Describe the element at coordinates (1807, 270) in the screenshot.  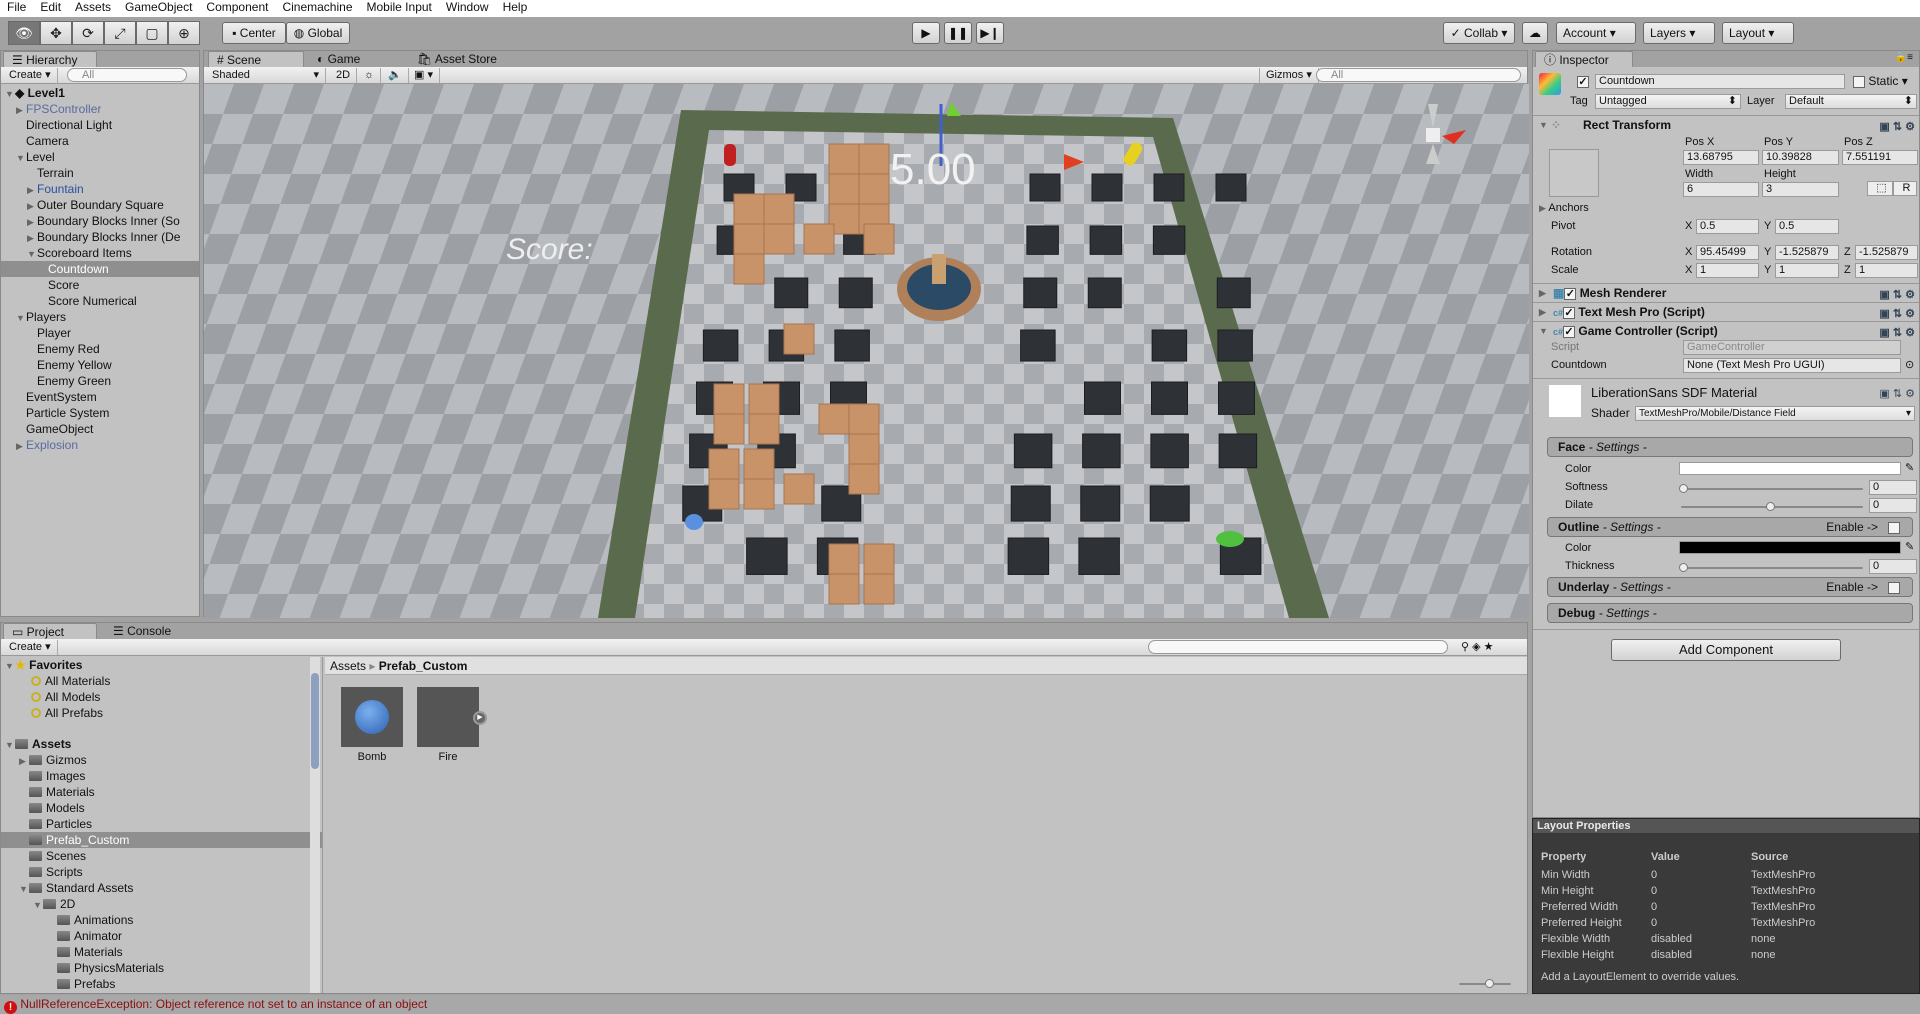
I see `scale-y-field: 1` at that location.